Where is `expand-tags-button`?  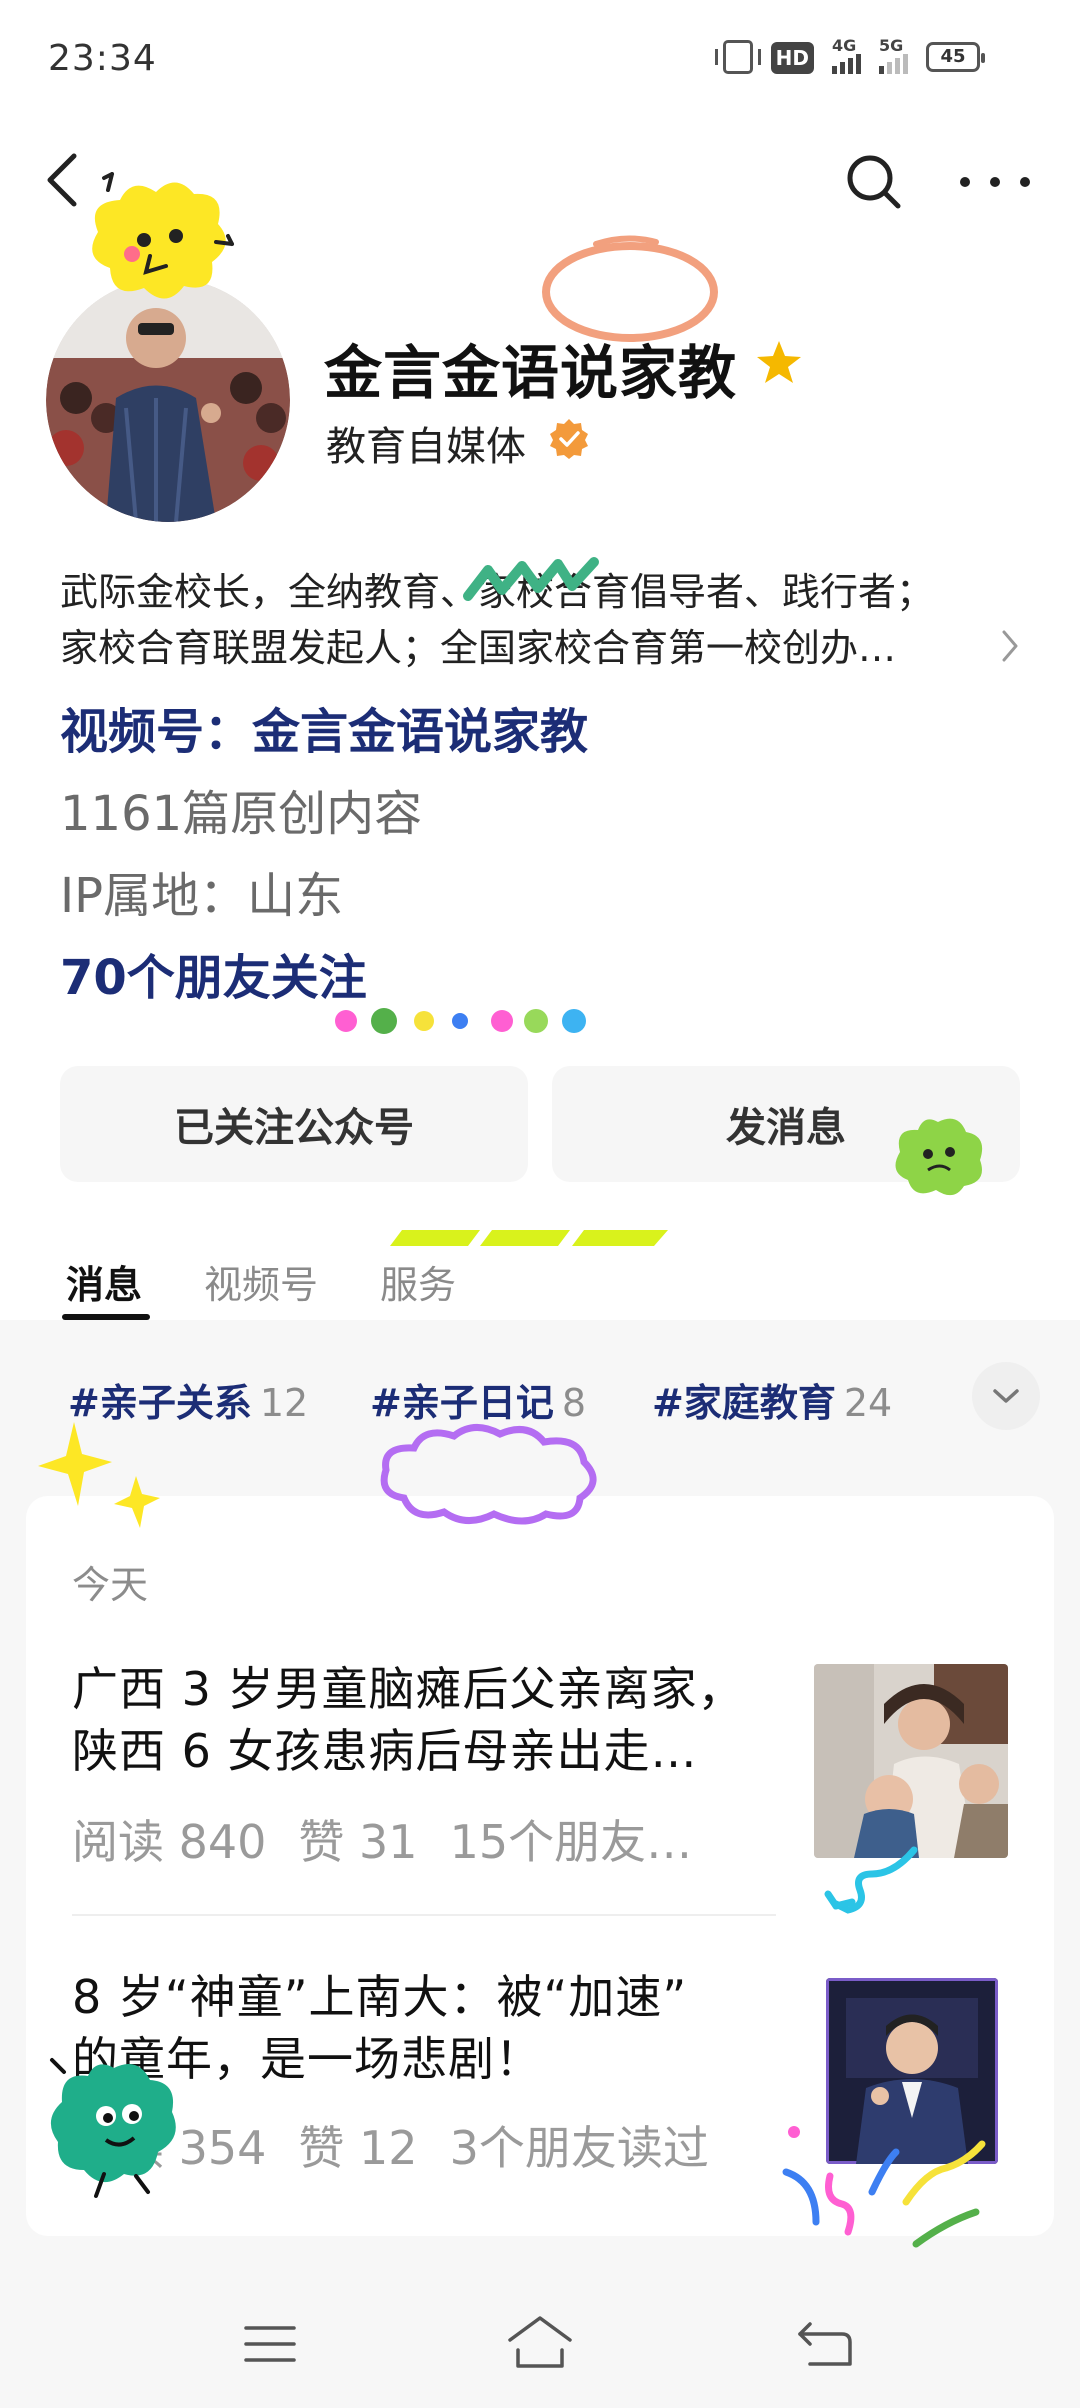 expand-tags-button is located at coordinates (1006, 1396).